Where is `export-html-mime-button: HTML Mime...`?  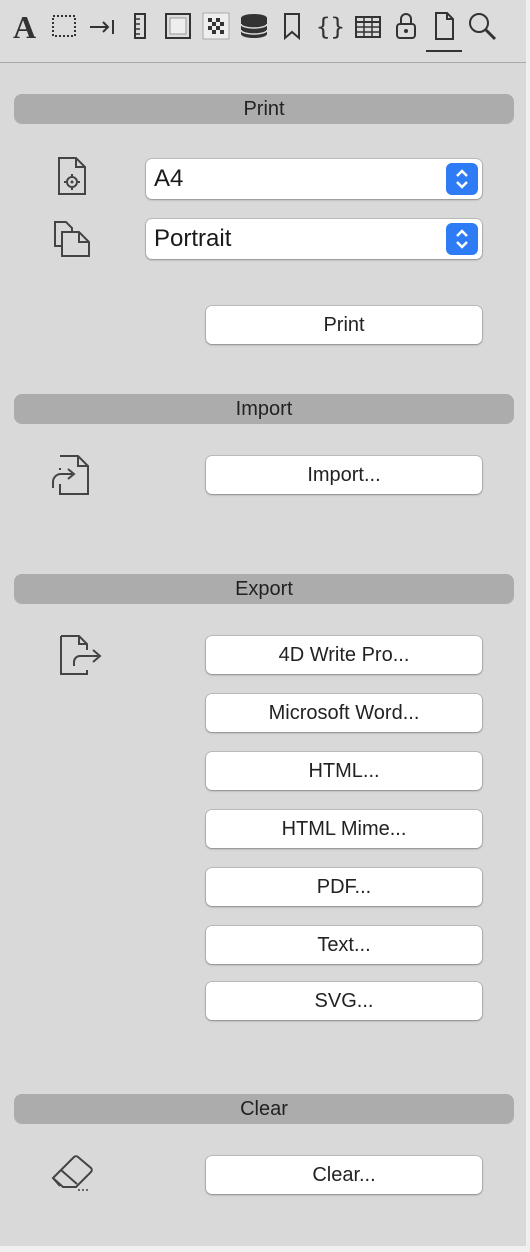 export-html-mime-button: HTML Mime... is located at coordinates (344, 829).